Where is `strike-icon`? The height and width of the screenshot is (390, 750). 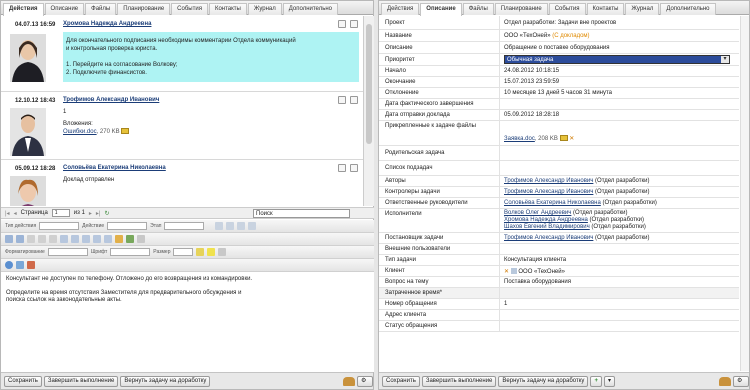
strike-icon is located at coordinates (252, 226).